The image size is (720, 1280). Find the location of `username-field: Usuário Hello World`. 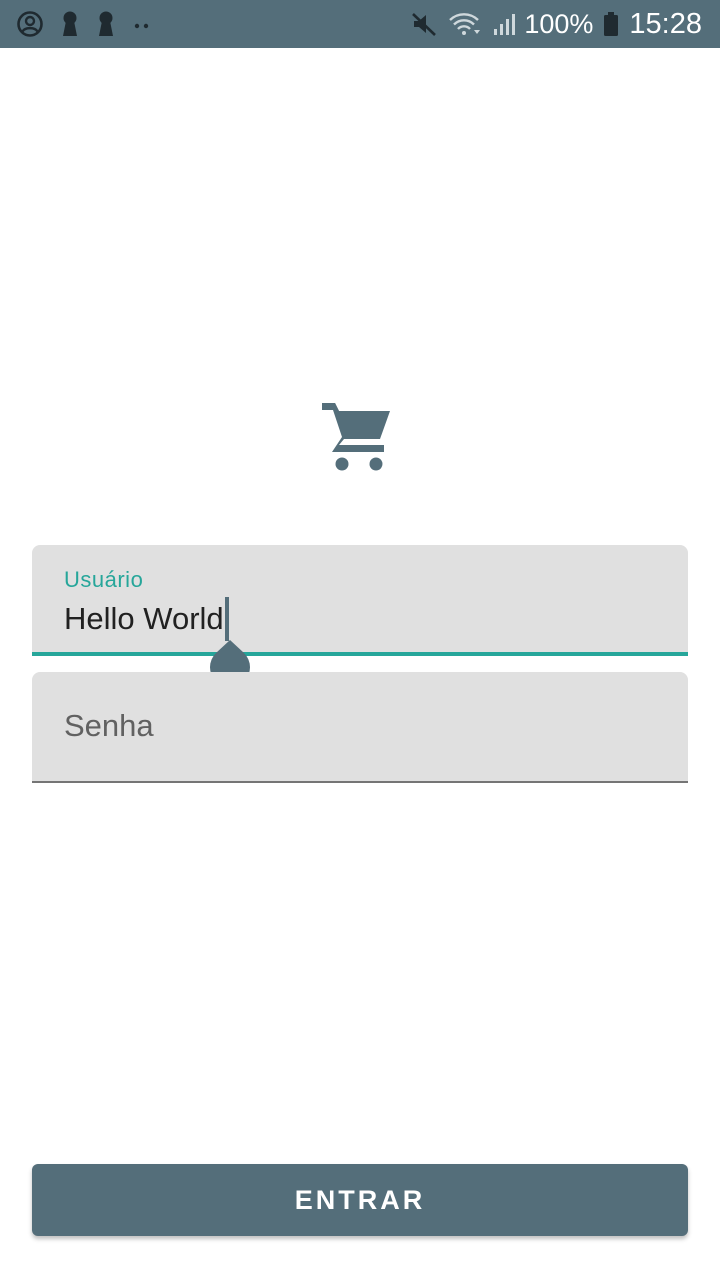

username-field: Usuário Hello World is located at coordinates (360, 600).